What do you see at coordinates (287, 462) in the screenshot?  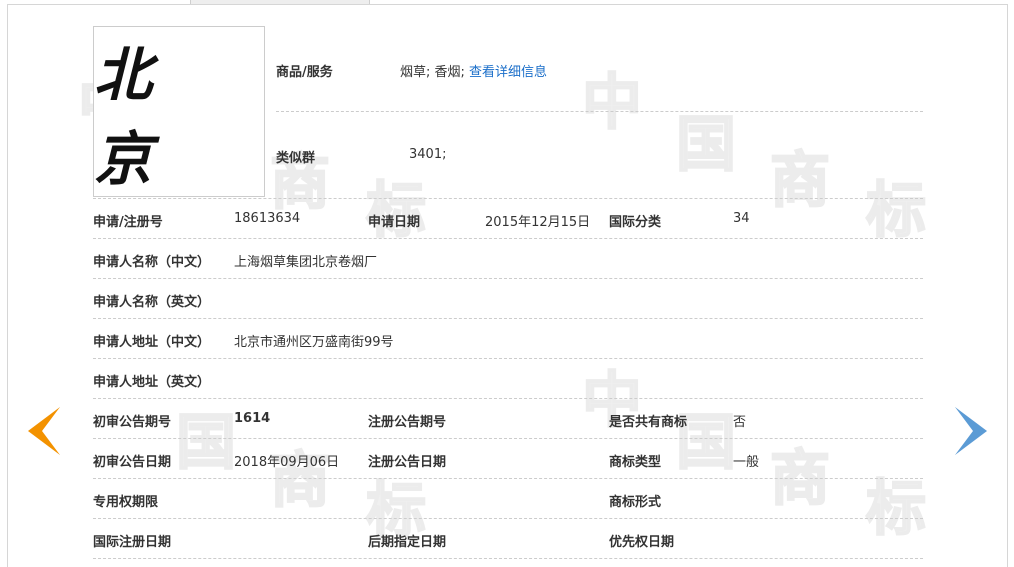 I see `prelim-date-value: 2018年09月06日` at bounding box center [287, 462].